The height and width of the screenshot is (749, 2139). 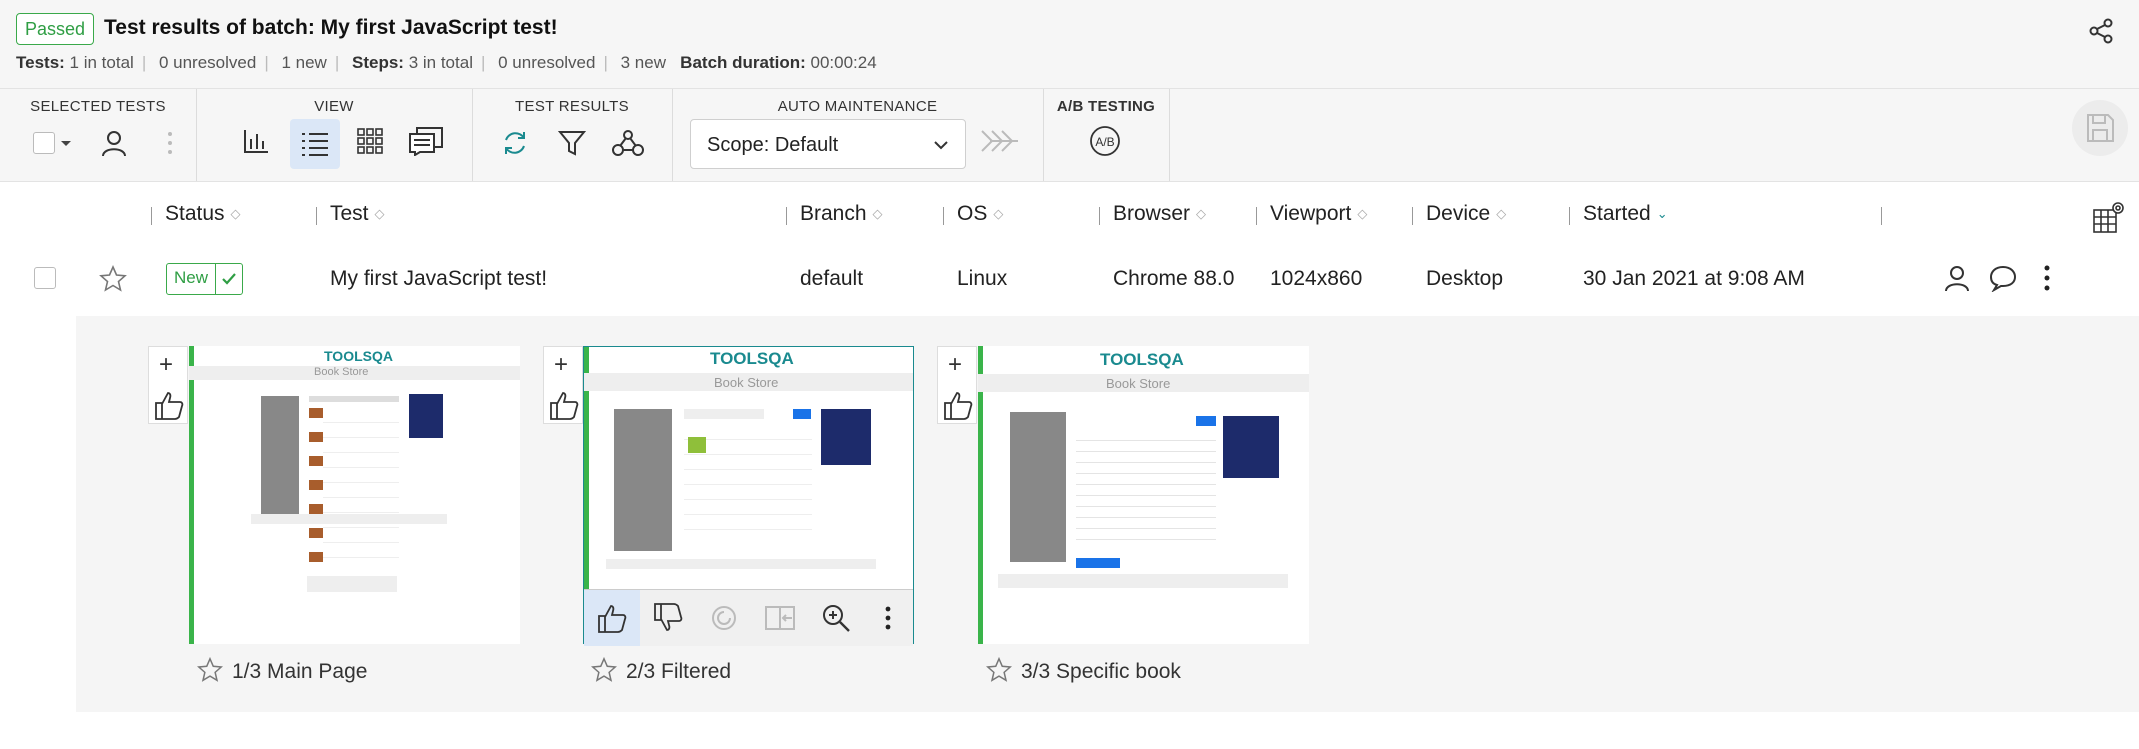 What do you see at coordinates (857, 106) in the screenshot?
I see `auto-maintenance-label: AUTO MAINTENANCE` at bounding box center [857, 106].